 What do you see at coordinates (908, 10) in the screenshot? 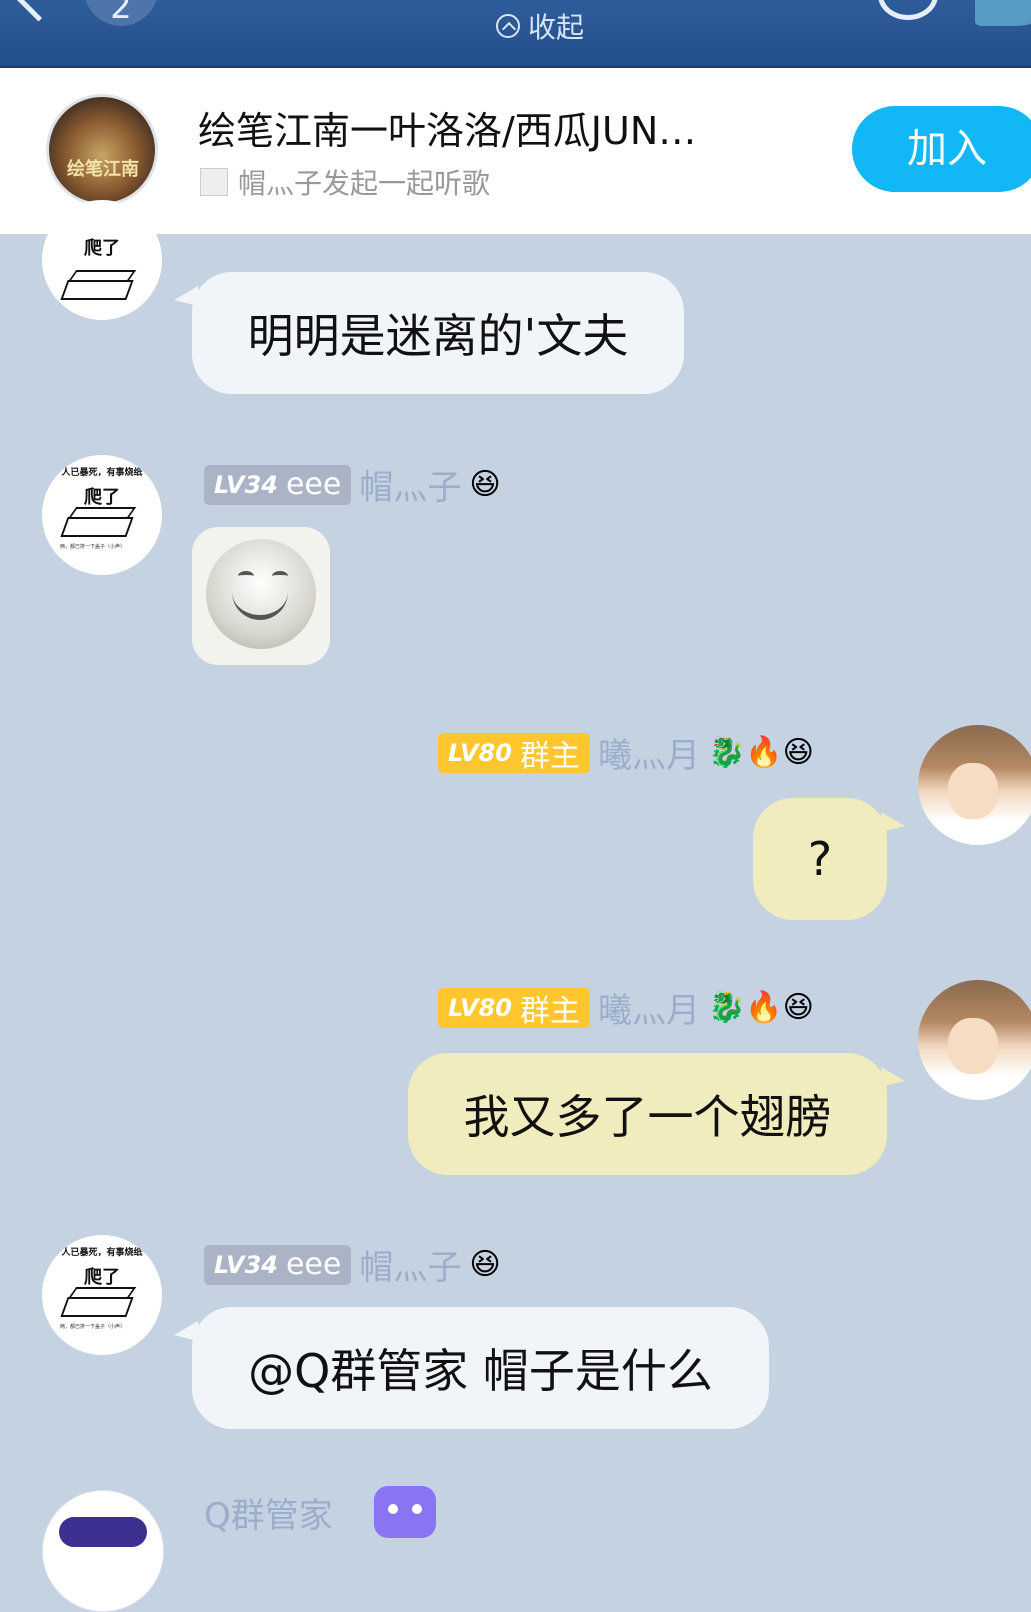
I see `listen-together-icon` at bounding box center [908, 10].